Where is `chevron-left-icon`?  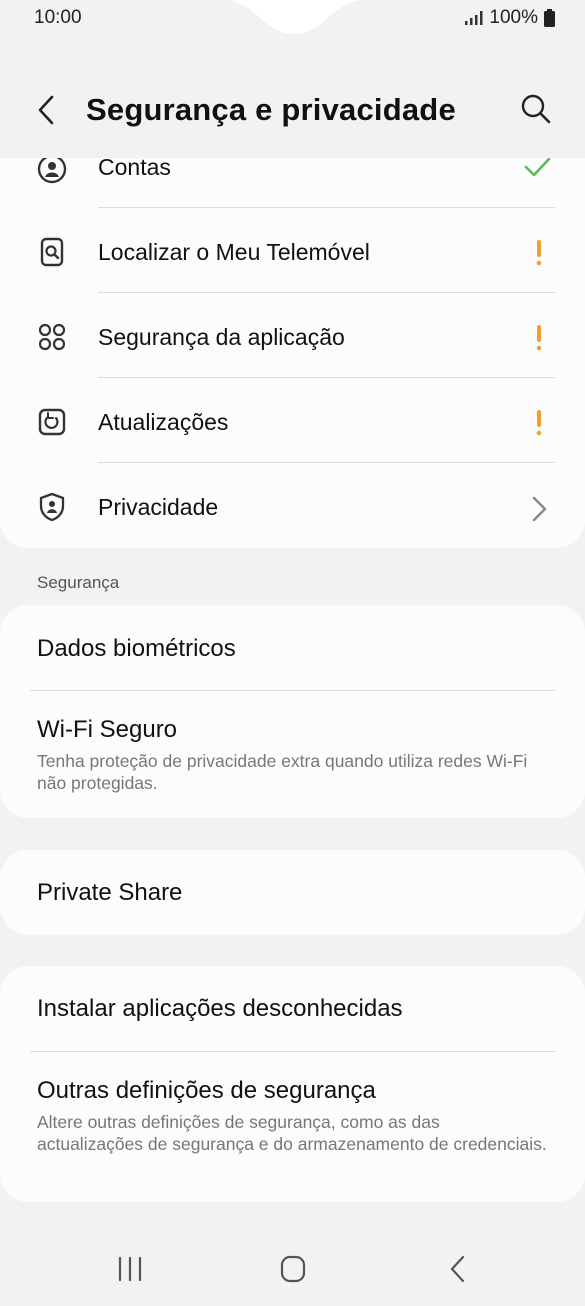
chevron-left-icon is located at coordinates (47, 110).